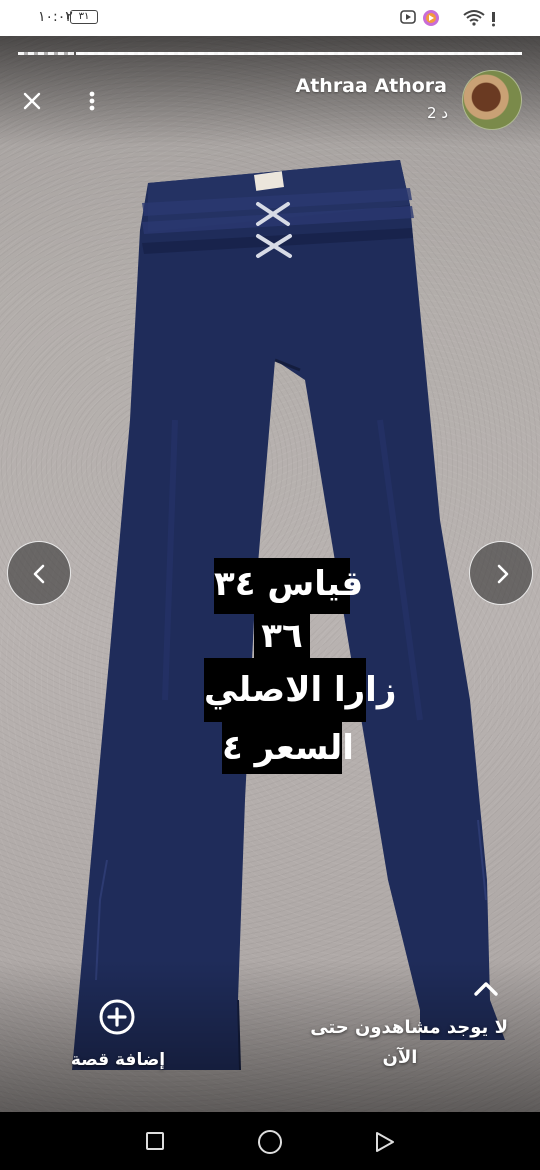 Image resolution: width=540 pixels, height=1170 pixels. Describe the element at coordinates (408, 17) in the screenshot. I see `youtube-icon` at that location.